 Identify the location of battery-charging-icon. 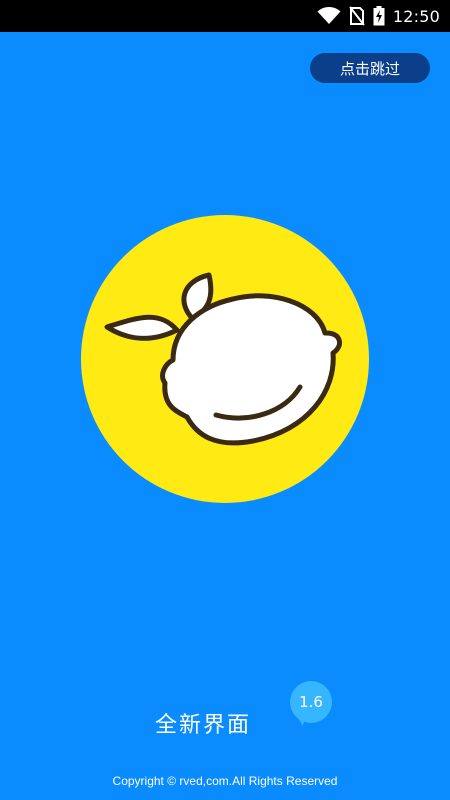
(379, 16).